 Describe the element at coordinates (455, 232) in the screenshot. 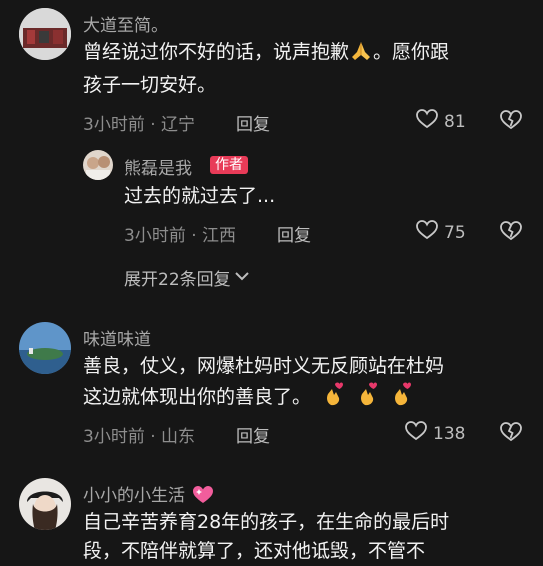

I see `like-count: 75` at that location.